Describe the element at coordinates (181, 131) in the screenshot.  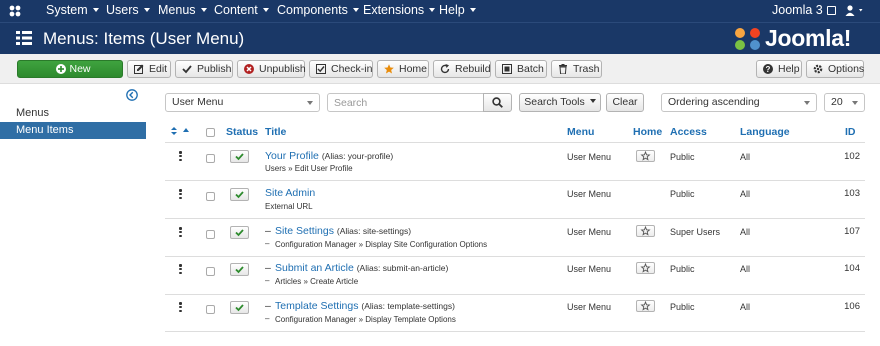
I see `ordering-sort-icon` at that location.